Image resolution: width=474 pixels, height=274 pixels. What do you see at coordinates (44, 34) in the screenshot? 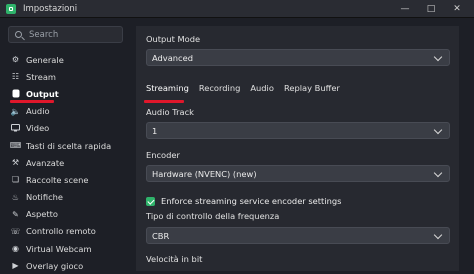
I see `search-placeholder: Search` at bounding box center [44, 34].